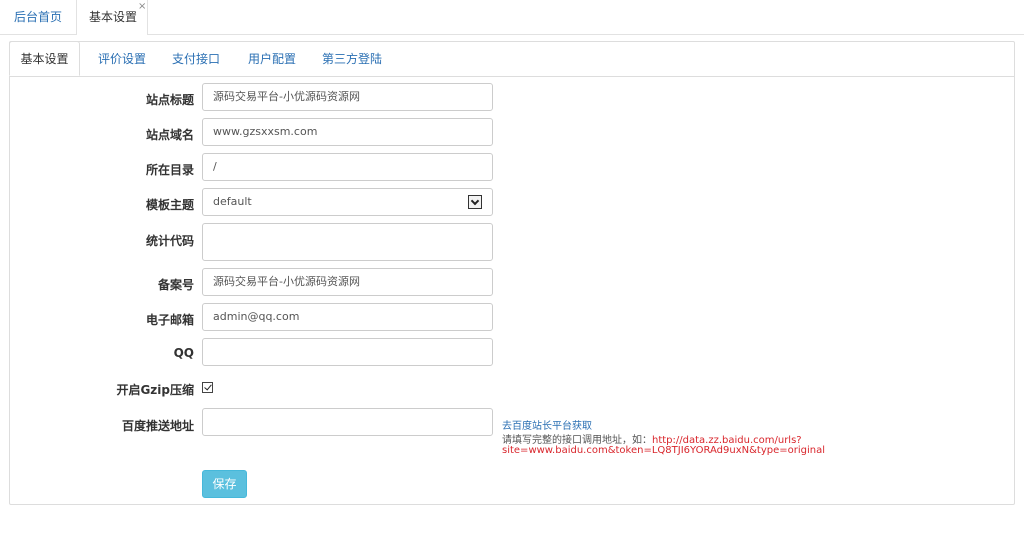 The image size is (1024, 555). Describe the element at coordinates (155, 390) in the screenshot. I see `gzip-label: 开启Gzip压缩` at that location.